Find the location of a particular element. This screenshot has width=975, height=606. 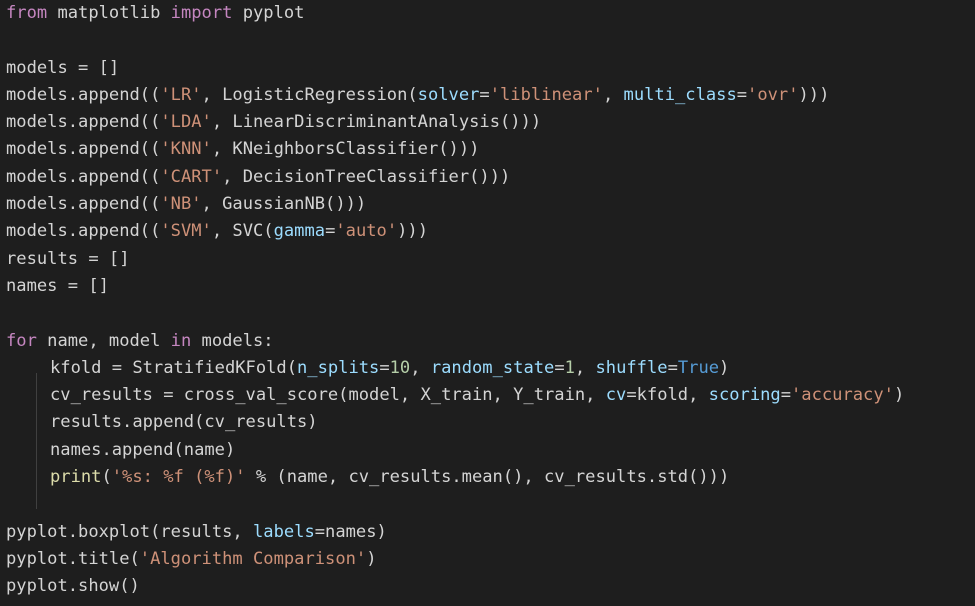

code-line: models.append(('NB', GaussianNB())) is located at coordinates (455, 204).